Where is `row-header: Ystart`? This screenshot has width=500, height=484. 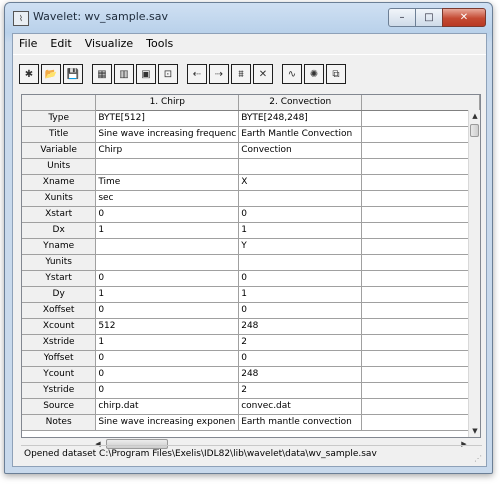 row-header: Ystart is located at coordinates (59, 278).